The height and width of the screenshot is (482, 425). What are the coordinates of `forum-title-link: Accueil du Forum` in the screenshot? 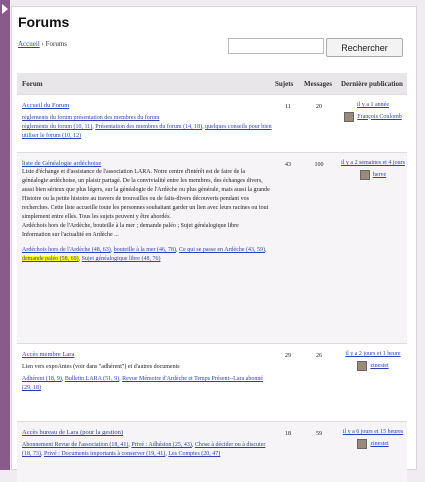 It's located at (147, 105).